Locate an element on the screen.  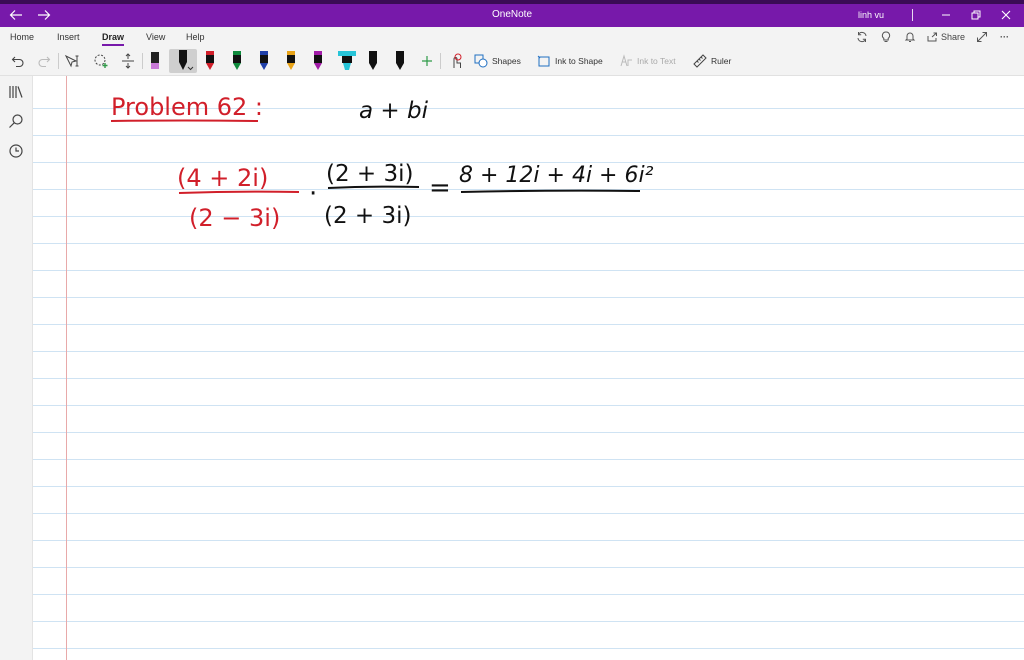
ruler-icon is located at coordinates (700, 61).